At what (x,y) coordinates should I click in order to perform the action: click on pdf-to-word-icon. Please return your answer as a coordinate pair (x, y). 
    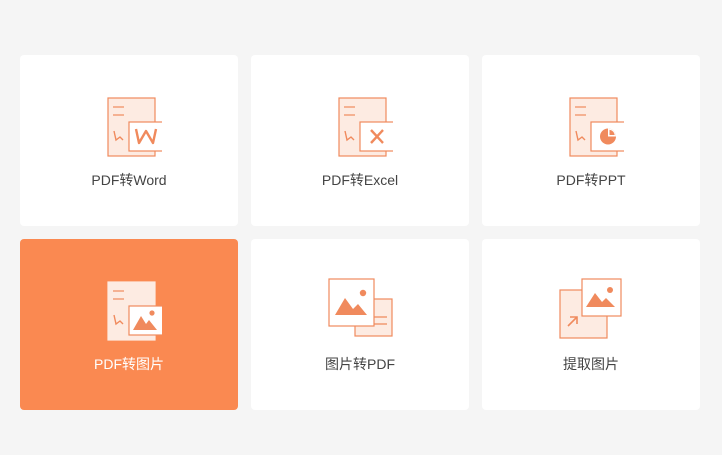
    Looking at the image, I should click on (129, 126).